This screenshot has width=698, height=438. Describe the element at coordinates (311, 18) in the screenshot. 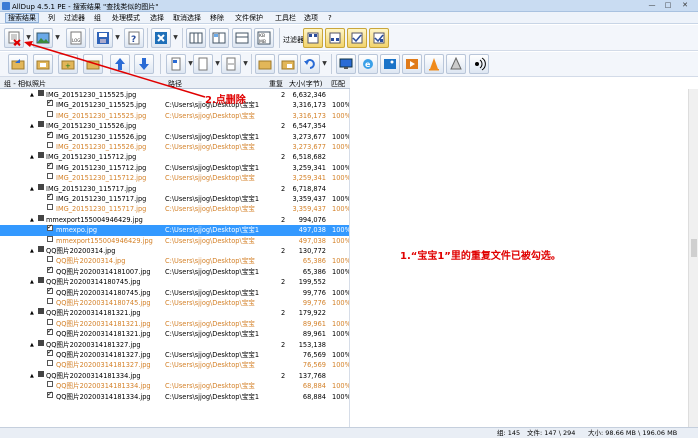

I see `menu-options: 选项` at that location.